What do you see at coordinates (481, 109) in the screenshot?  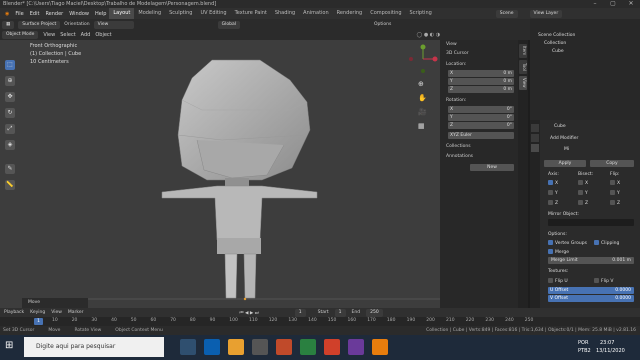 I see `cursor-rot-x: X 0°` at bounding box center [481, 109].